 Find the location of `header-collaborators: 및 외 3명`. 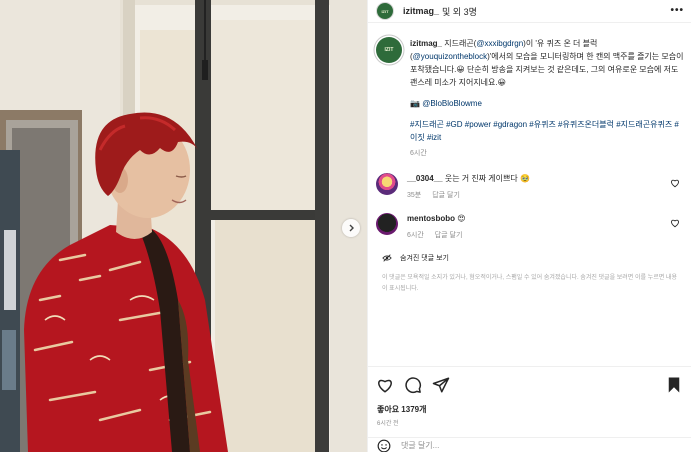

header-collaborators: 및 외 3명 is located at coordinates (459, 11).